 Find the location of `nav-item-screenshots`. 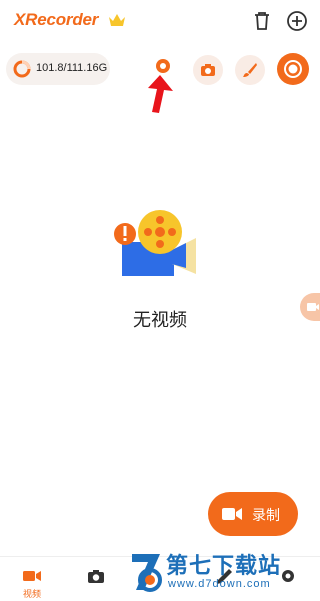

nav-item-screenshots is located at coordinates (96, 582).